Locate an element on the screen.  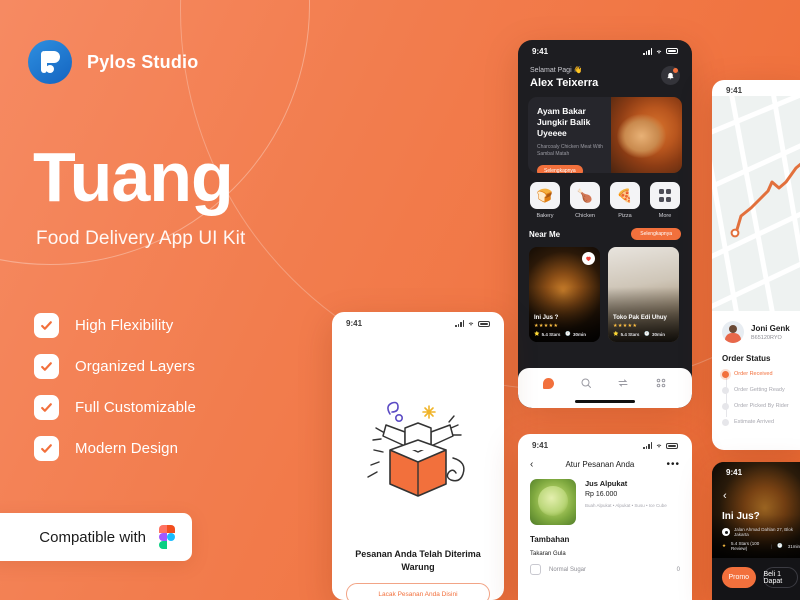
category-pizza: 🍕 Pizza is located at coordinates (625, 200).